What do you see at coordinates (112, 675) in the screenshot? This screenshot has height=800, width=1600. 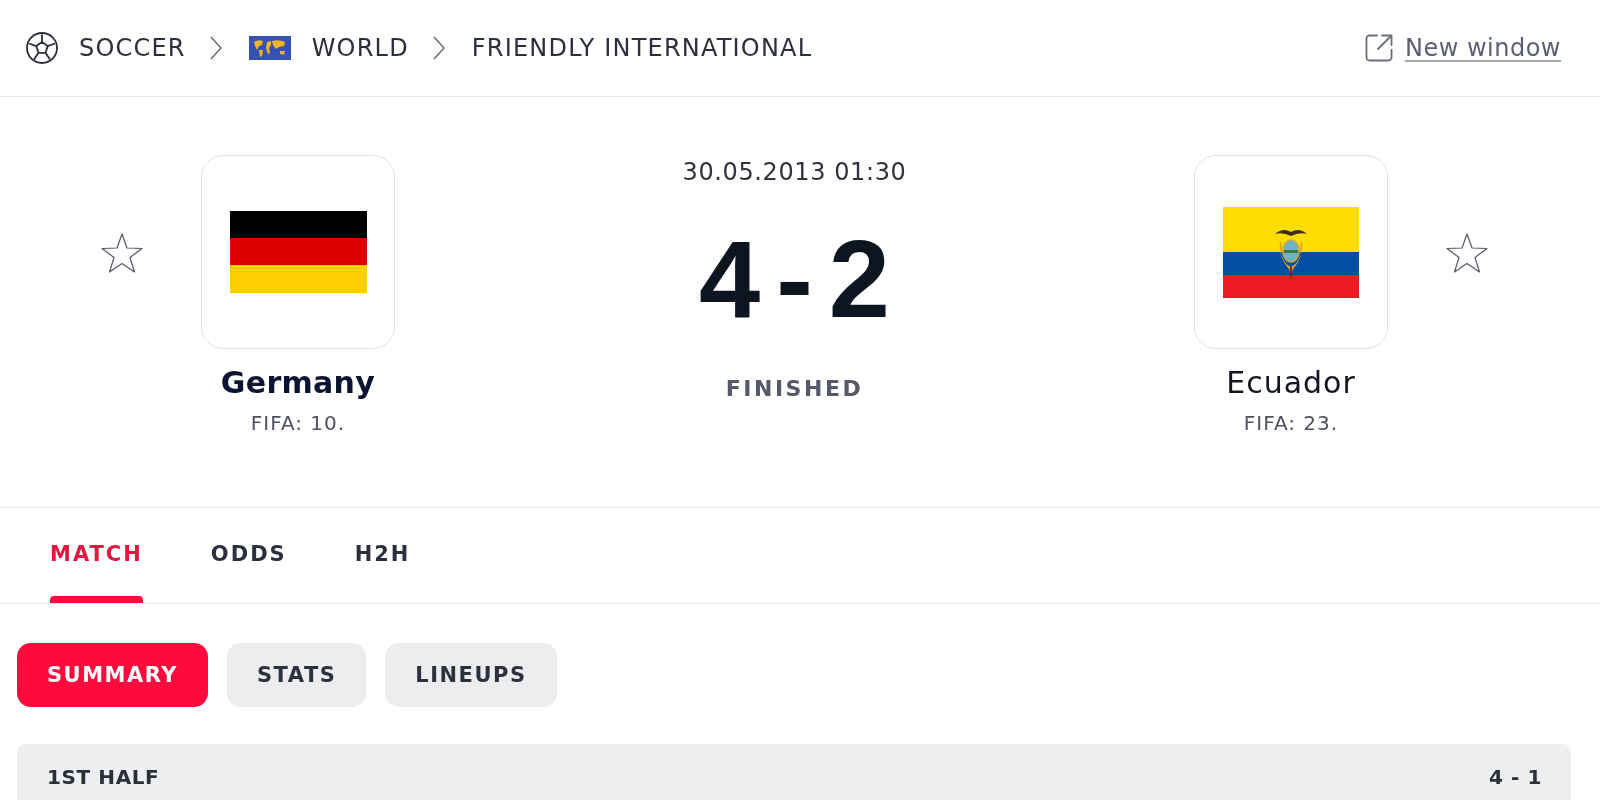 I see `subtab-button: SUMMARY` at bounding box center [112, 675].